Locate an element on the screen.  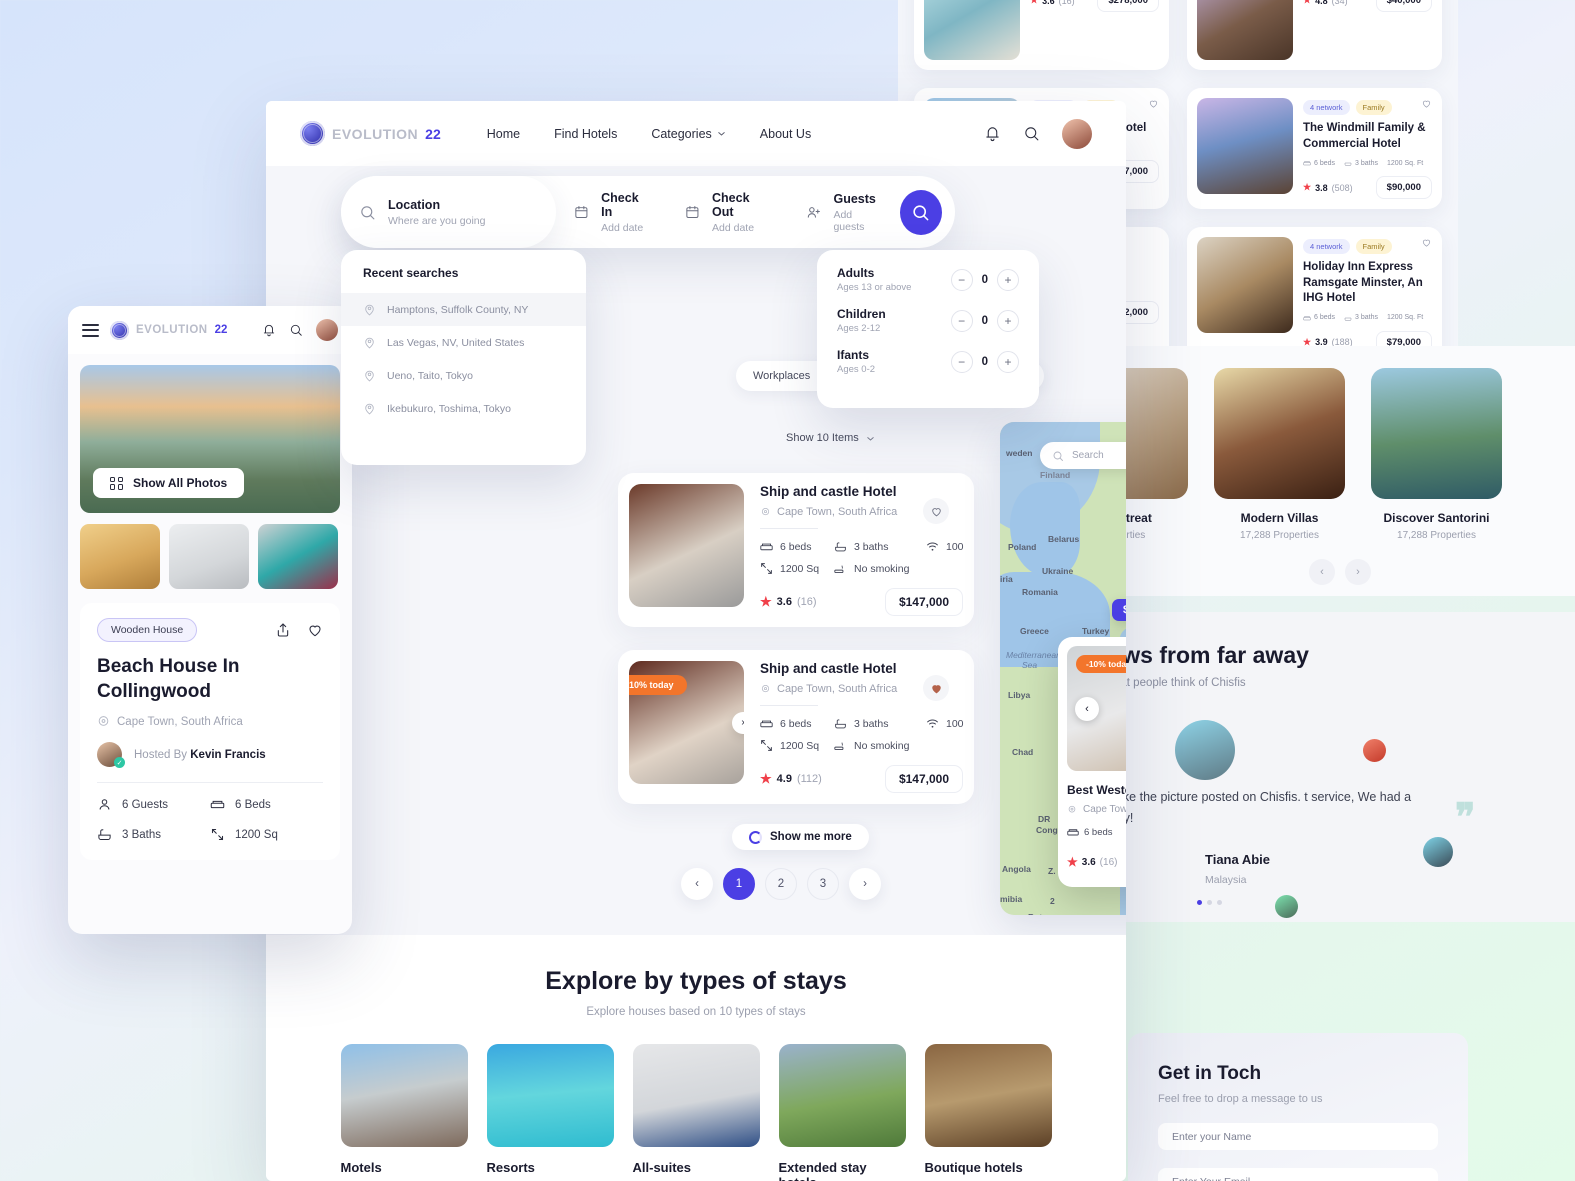
recent-search-item: Ueno, Taito, Tokyo is located at coordinates (463, 375).